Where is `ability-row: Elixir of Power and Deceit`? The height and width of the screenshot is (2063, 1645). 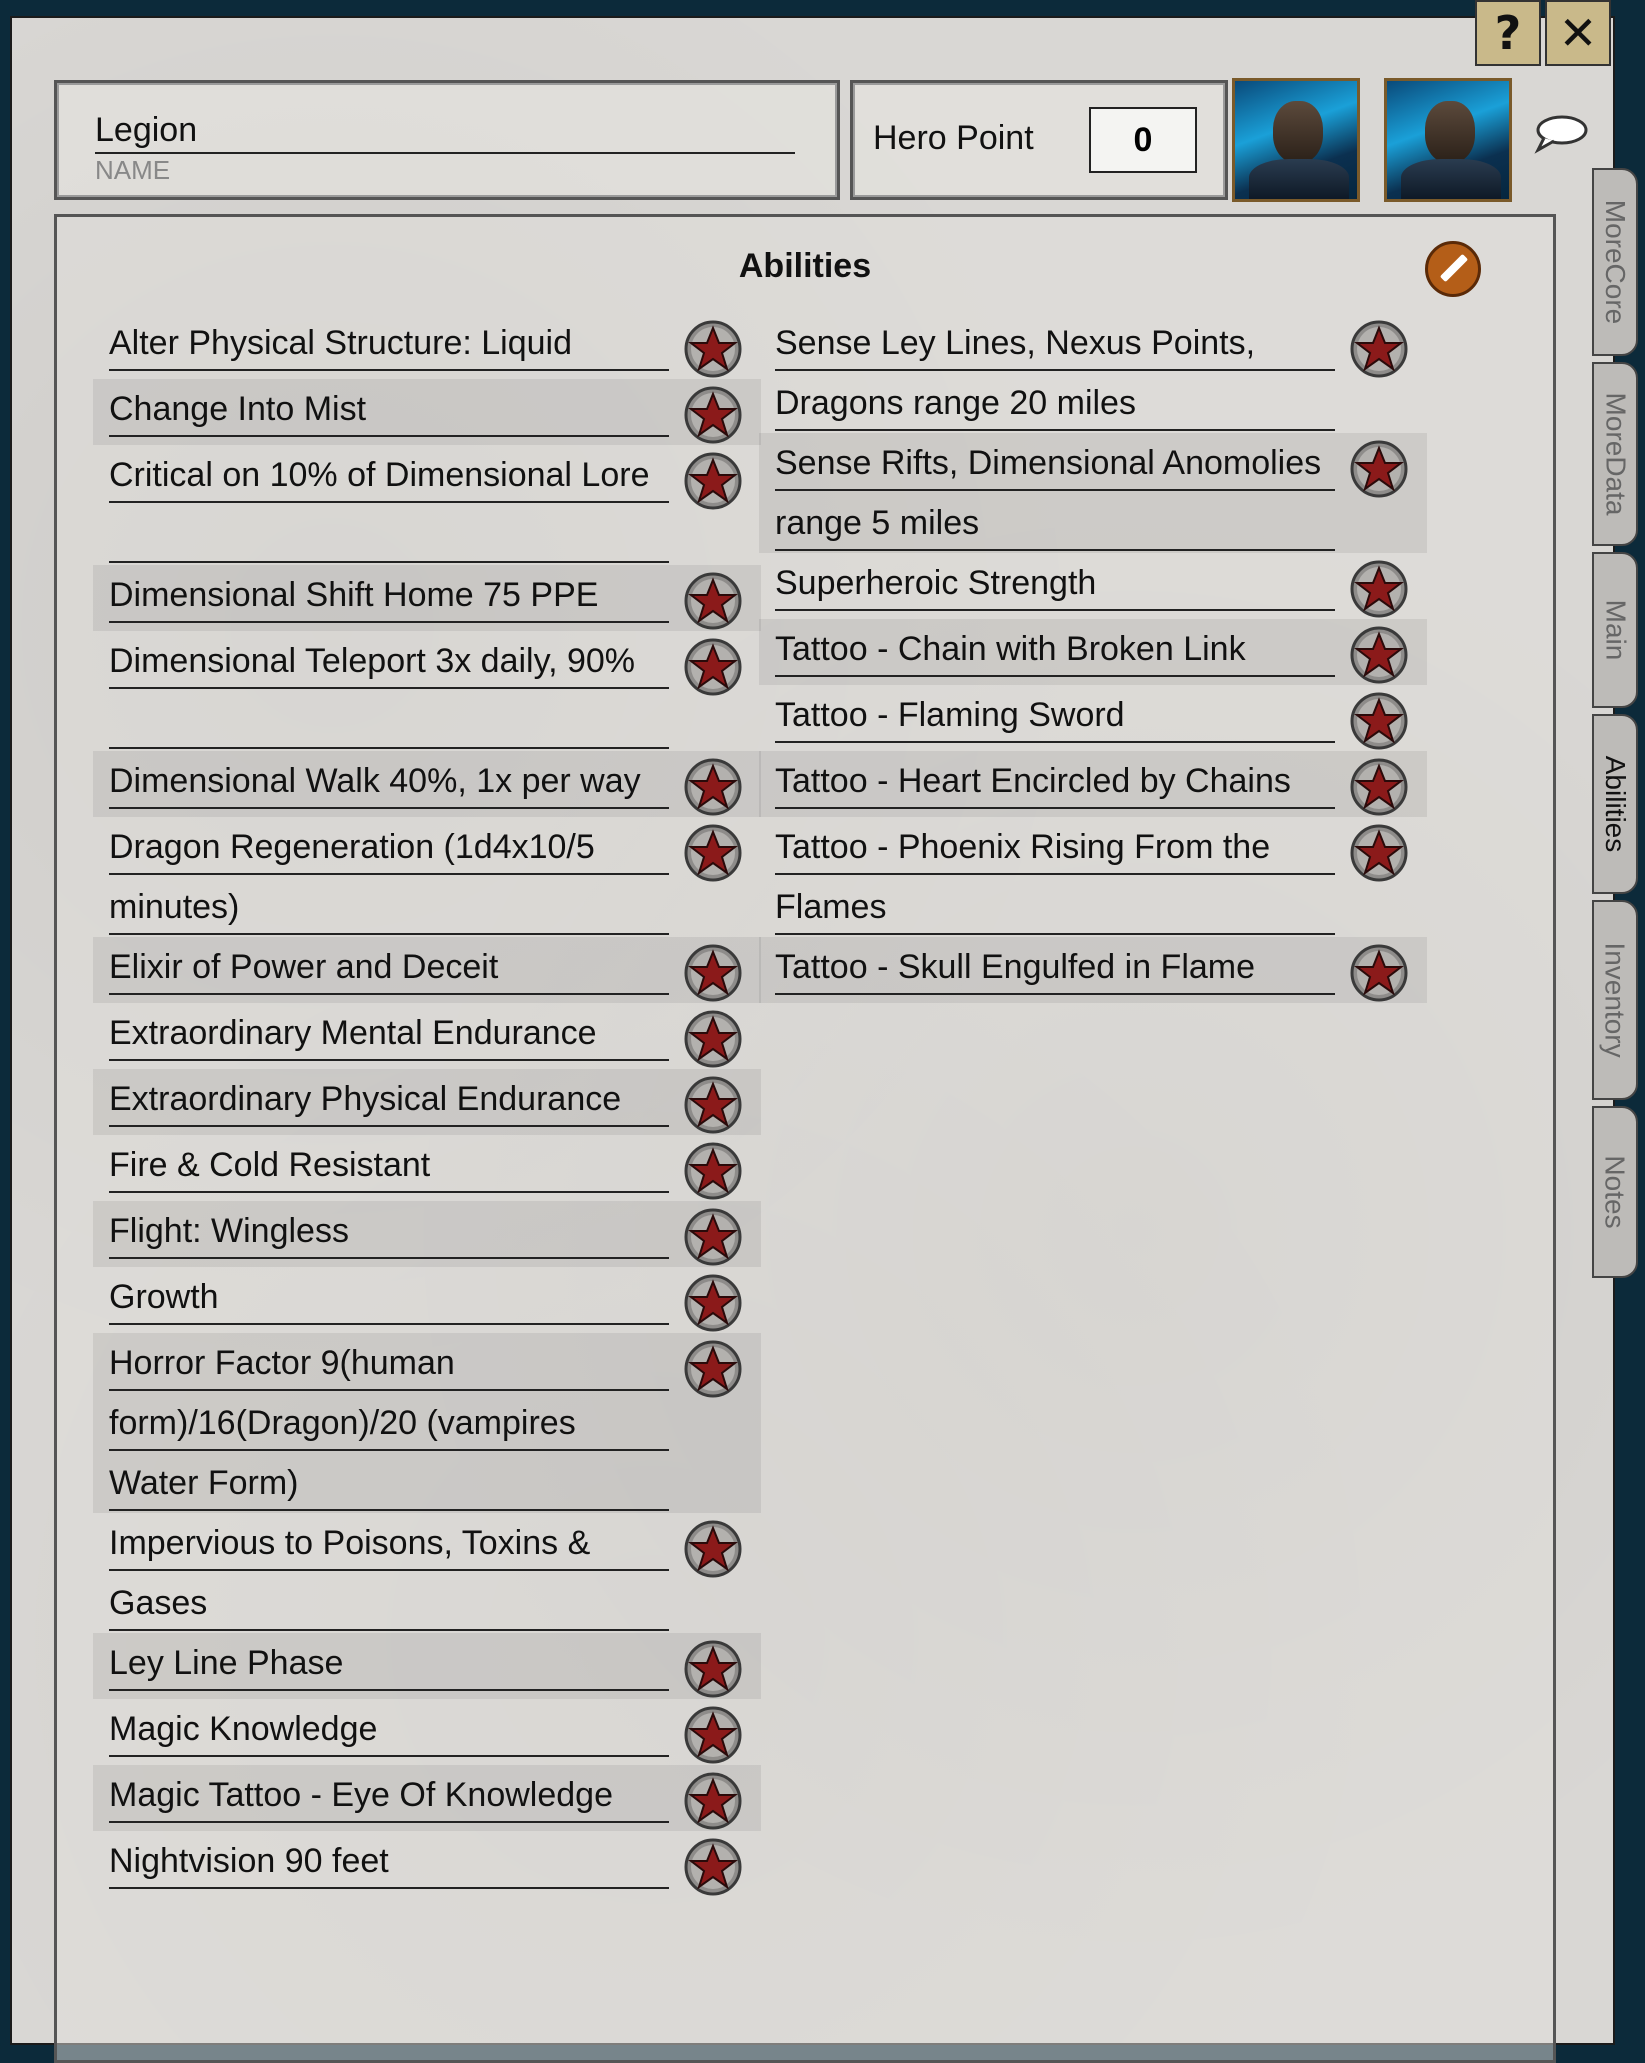 ability-row: Elixir of Power and Deceit is located at coordinates (427, 970).